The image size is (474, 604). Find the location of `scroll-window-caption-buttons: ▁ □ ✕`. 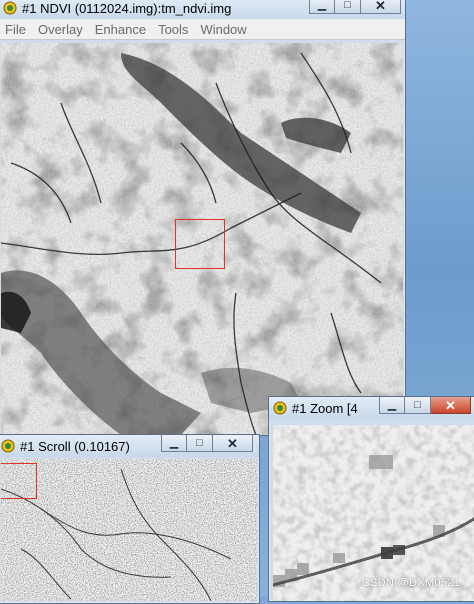

scroll-window-caption-buttons: ▁ □ ✕ is located at coordinates (207, 444).